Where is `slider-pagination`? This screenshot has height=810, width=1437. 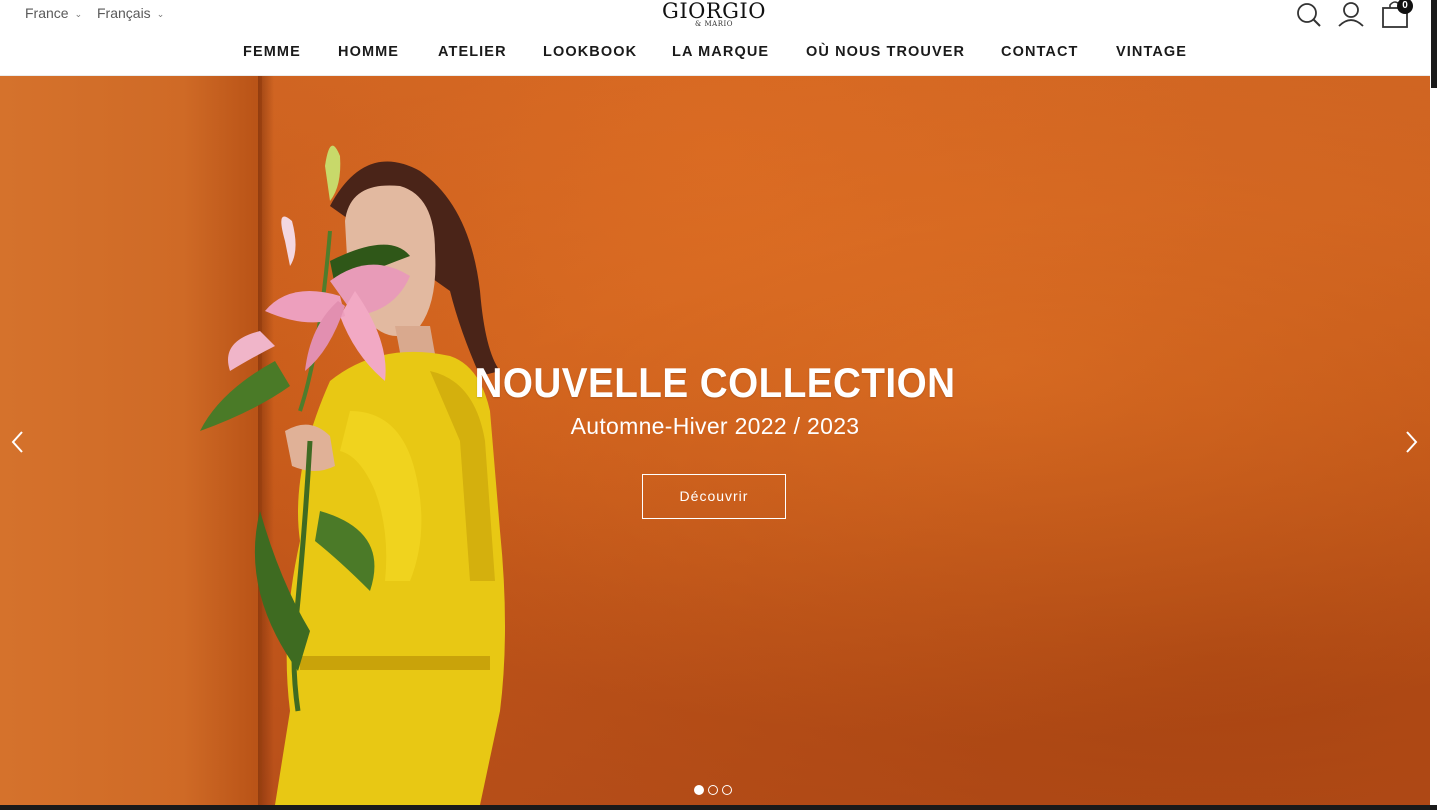 slider-pagination is located at coordinates (713, 790).